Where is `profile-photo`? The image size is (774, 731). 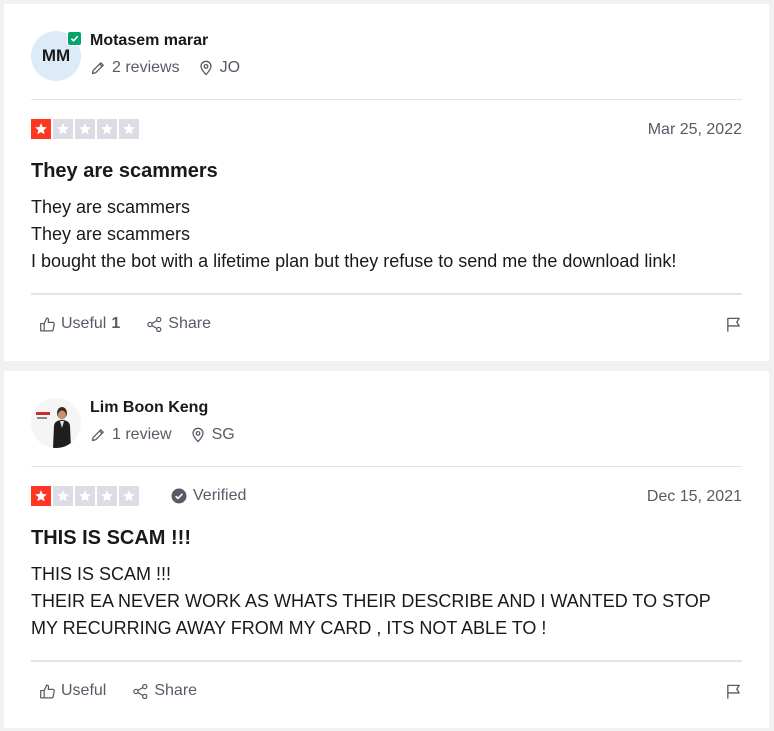
profile-photo is located at coordinates (56, 423).